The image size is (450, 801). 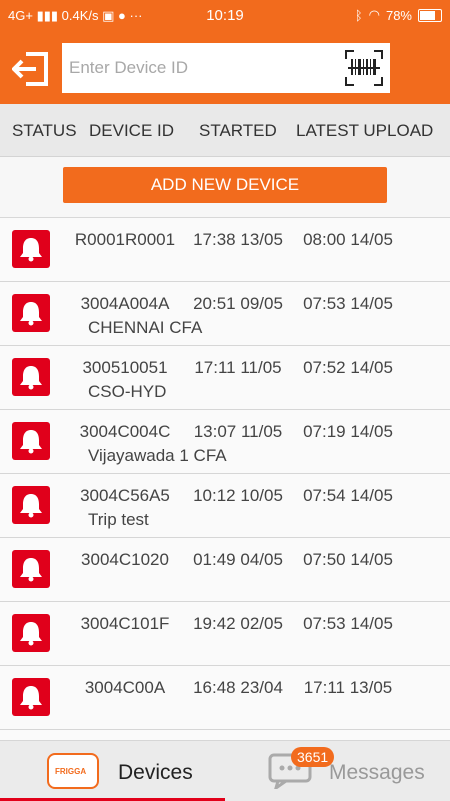 What do you see at coordinates (225, 16) in the screenshot?
I see `status-bar: 4G+ ▮▮▮ 0.4K/s ▣ ● ··· 10:19 ᛒ ◠ 78%` at bounding box center [225, 16].